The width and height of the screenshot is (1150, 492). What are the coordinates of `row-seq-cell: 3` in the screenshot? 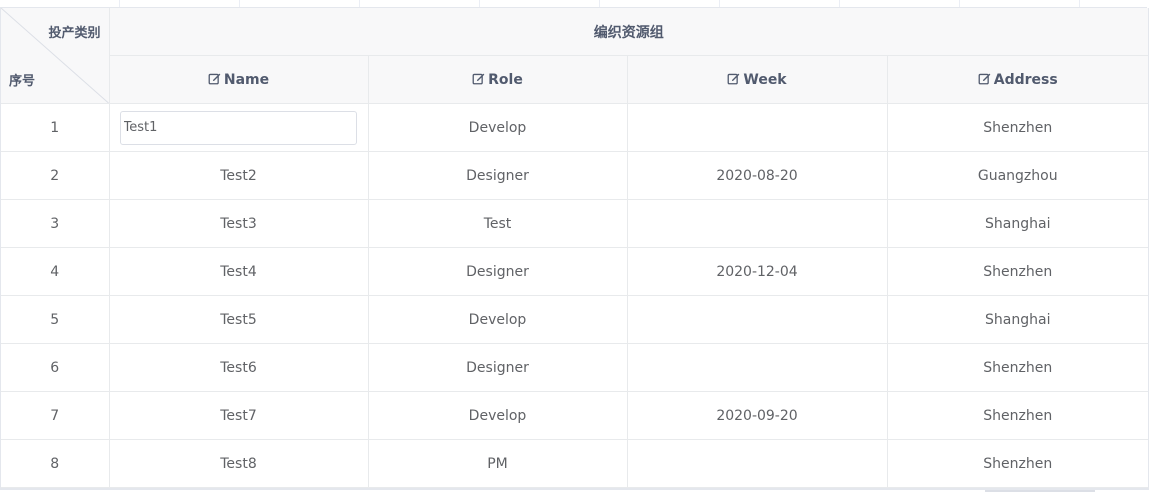 It's located at (55, 223).